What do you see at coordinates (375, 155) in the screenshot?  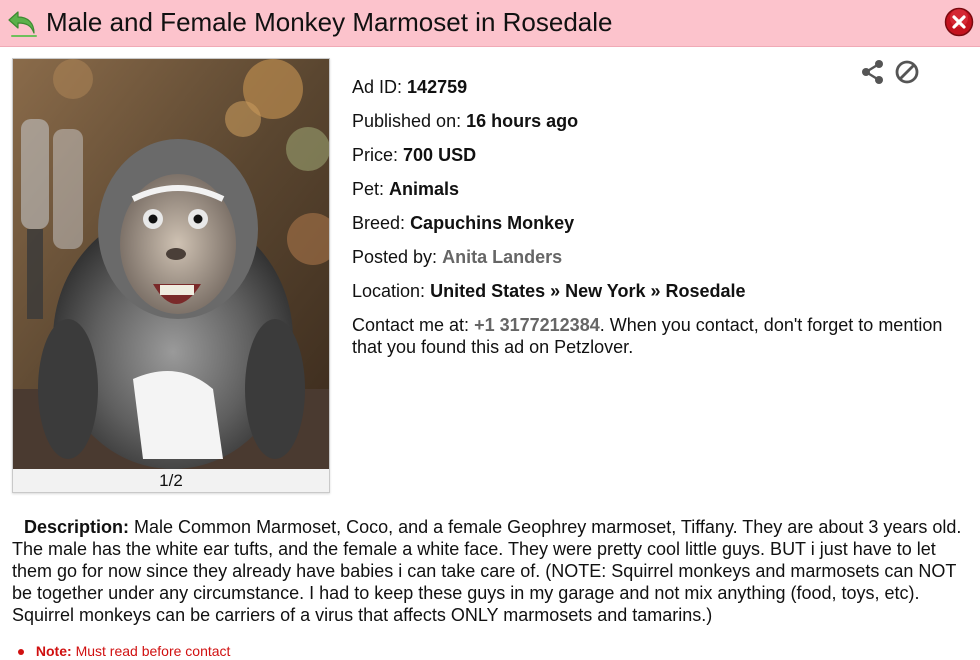 I see `price-label: Price:` at bounding box center [375, 155].